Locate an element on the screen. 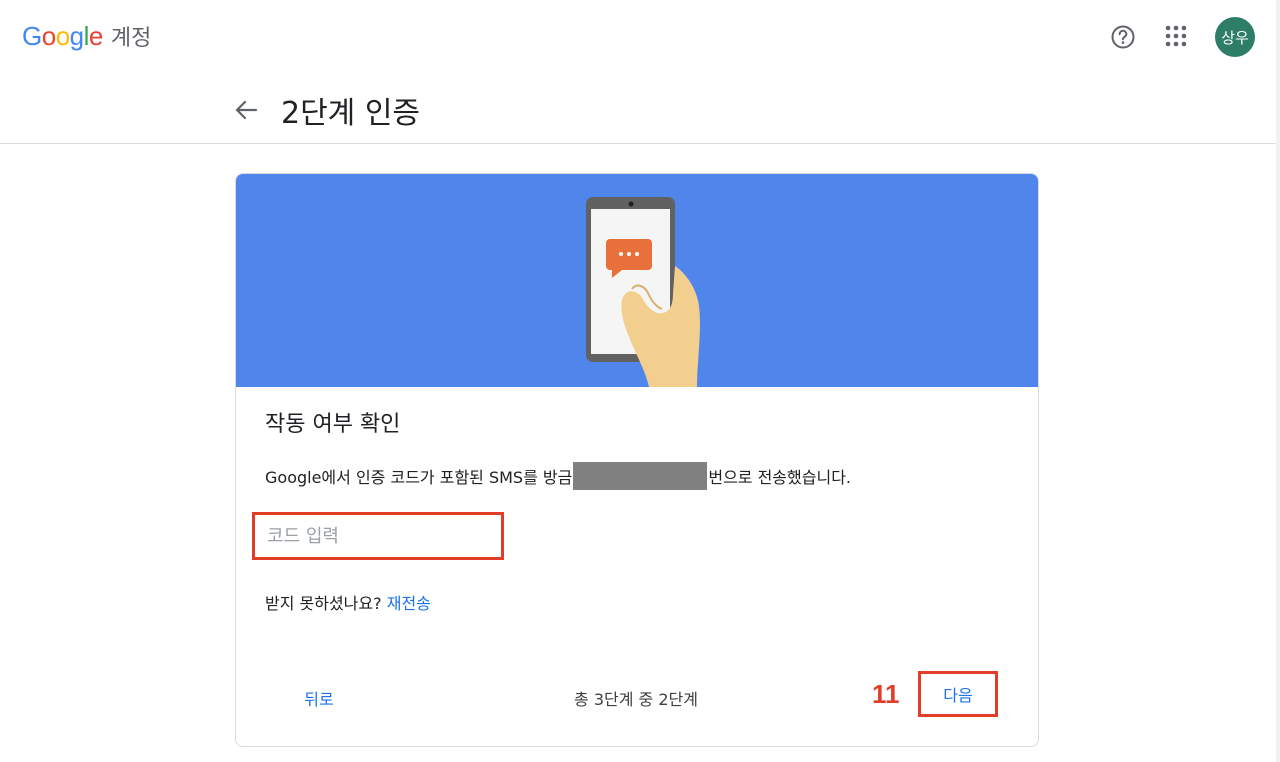 The width and height of the screenshot is (1280, 762). page-header: 2단계 인증 is located at coordinates (640, 109).